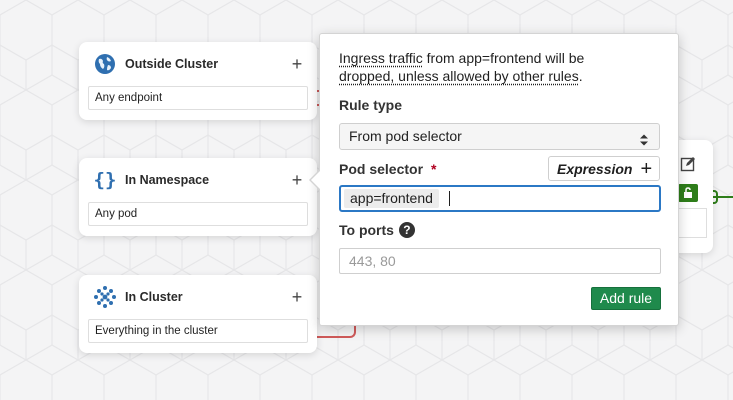 Image resolution: width=733 pixels, height=400 pixels. What do you see at coordinates (105, 64) in the screenshot?
I see `globe-icon` at bounding box center [105, 64].